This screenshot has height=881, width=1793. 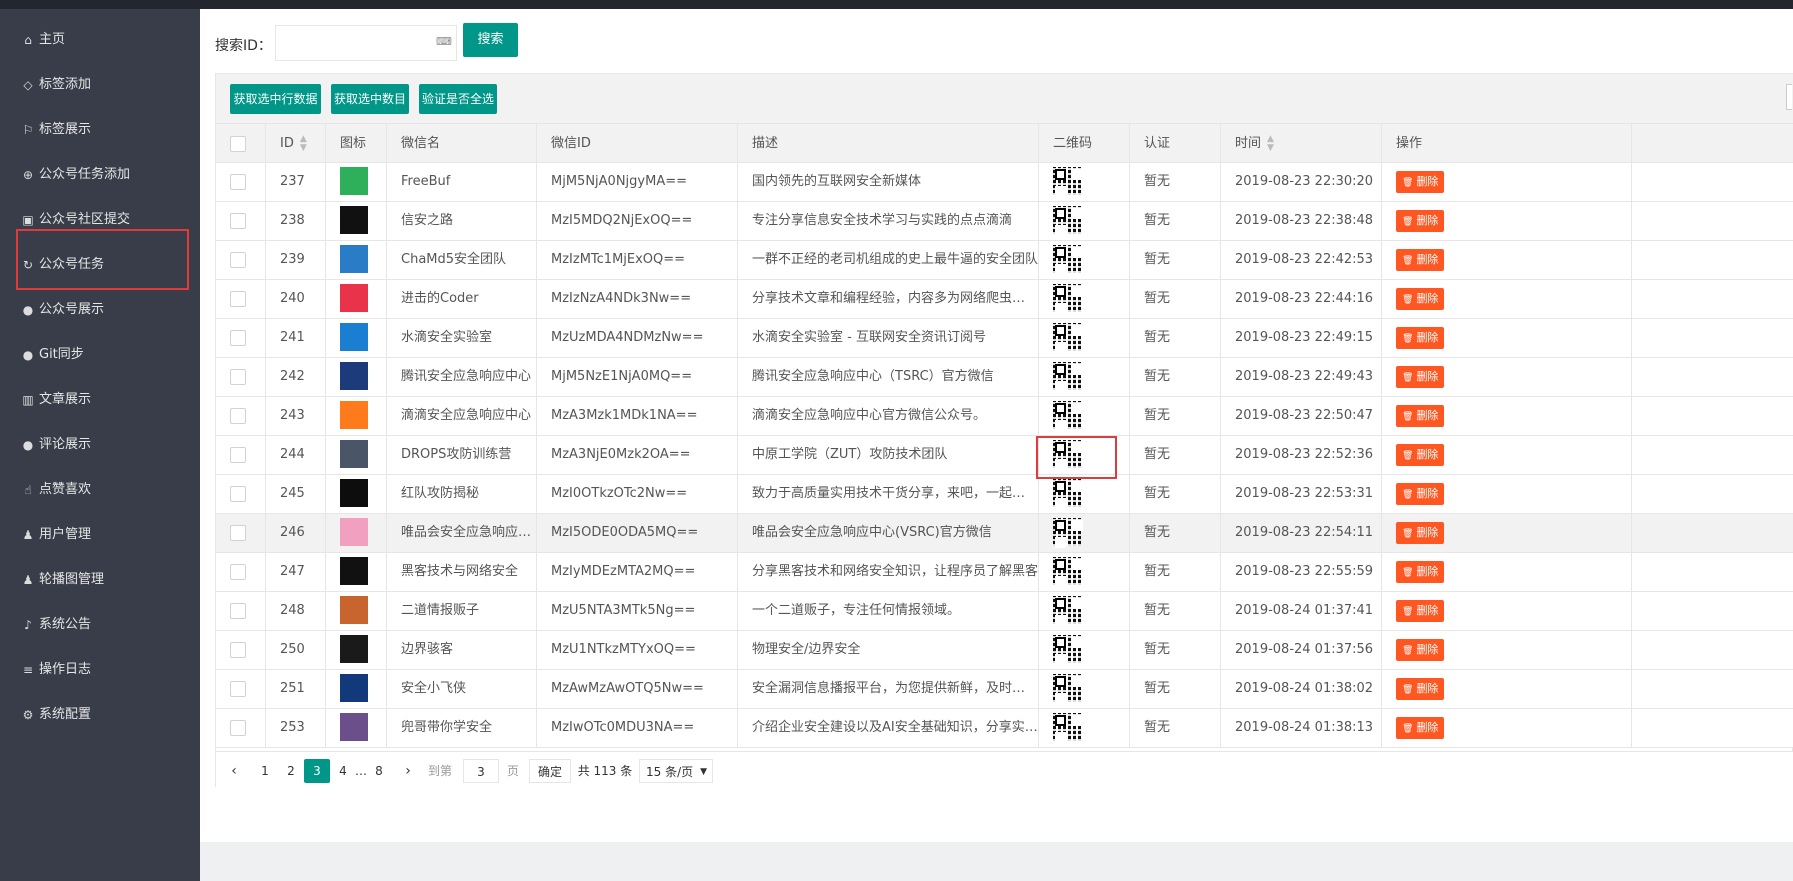 I want to click on sidebar-item: ♟ 轮播图管理, so click(x=62, y=580).